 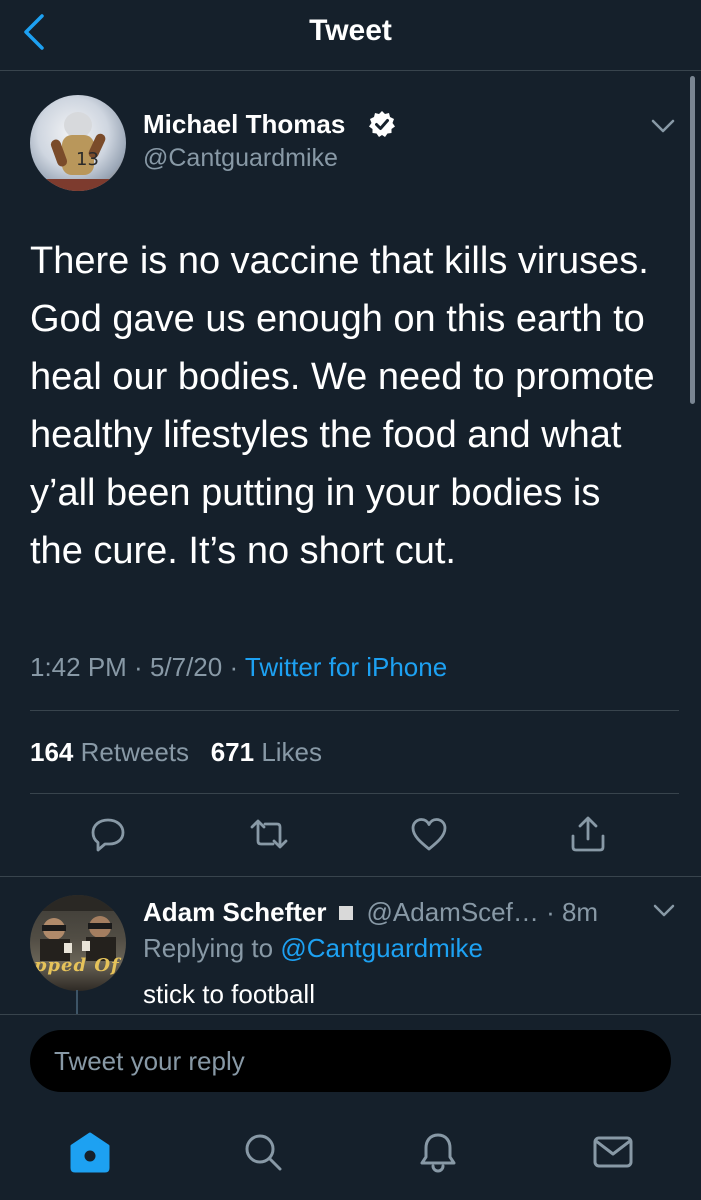 I want to click on scrollbar, so click(x=692, y=240).